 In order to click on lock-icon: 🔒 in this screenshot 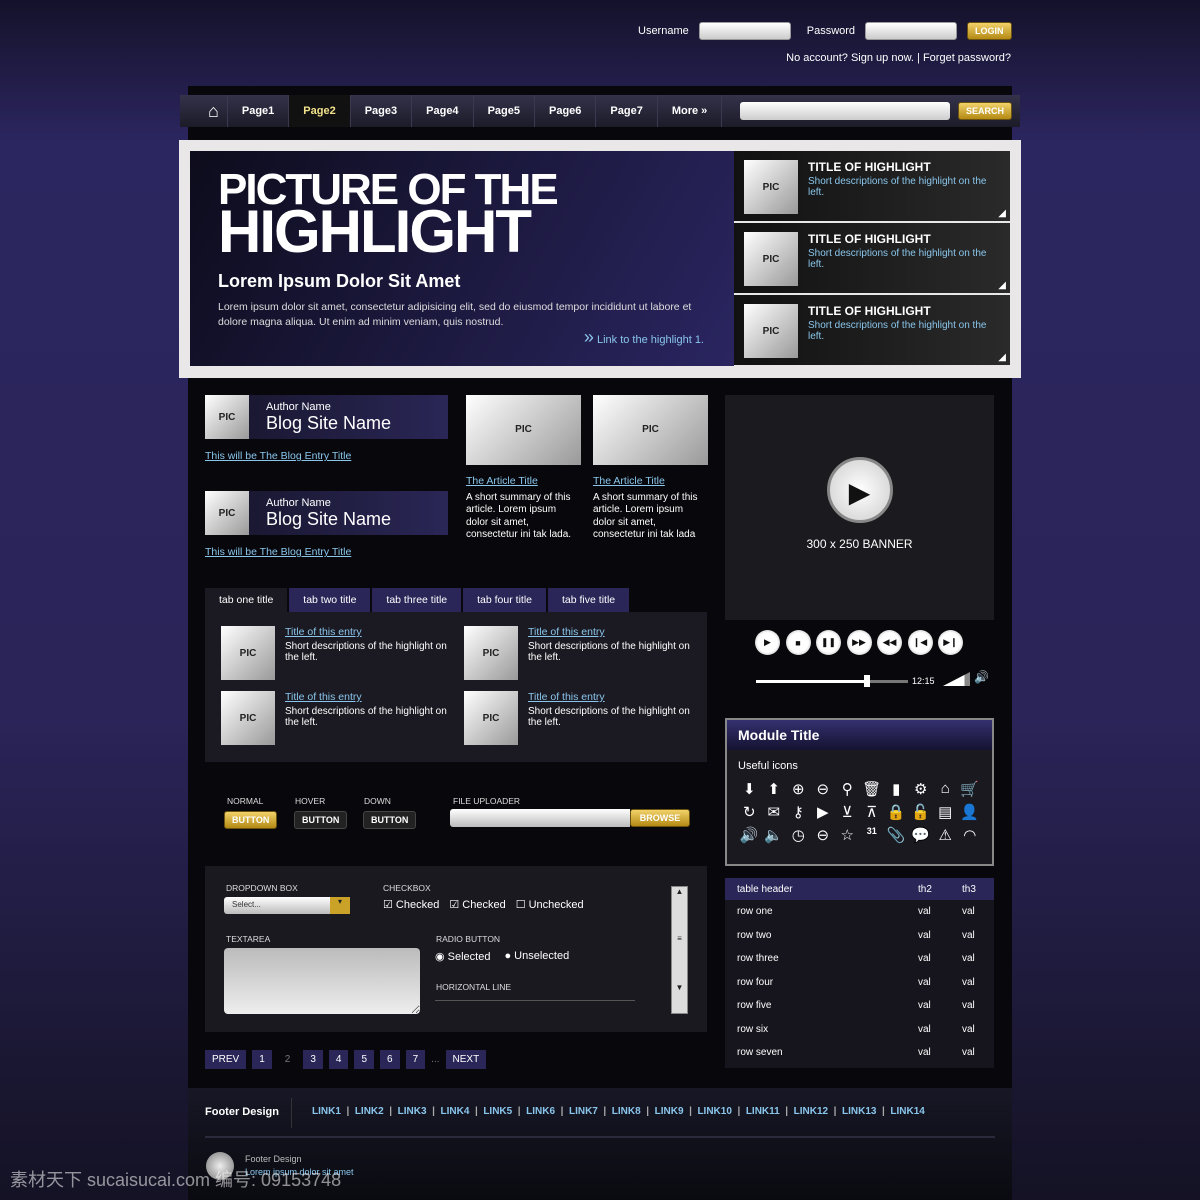, I will do `click(896, 812)`.